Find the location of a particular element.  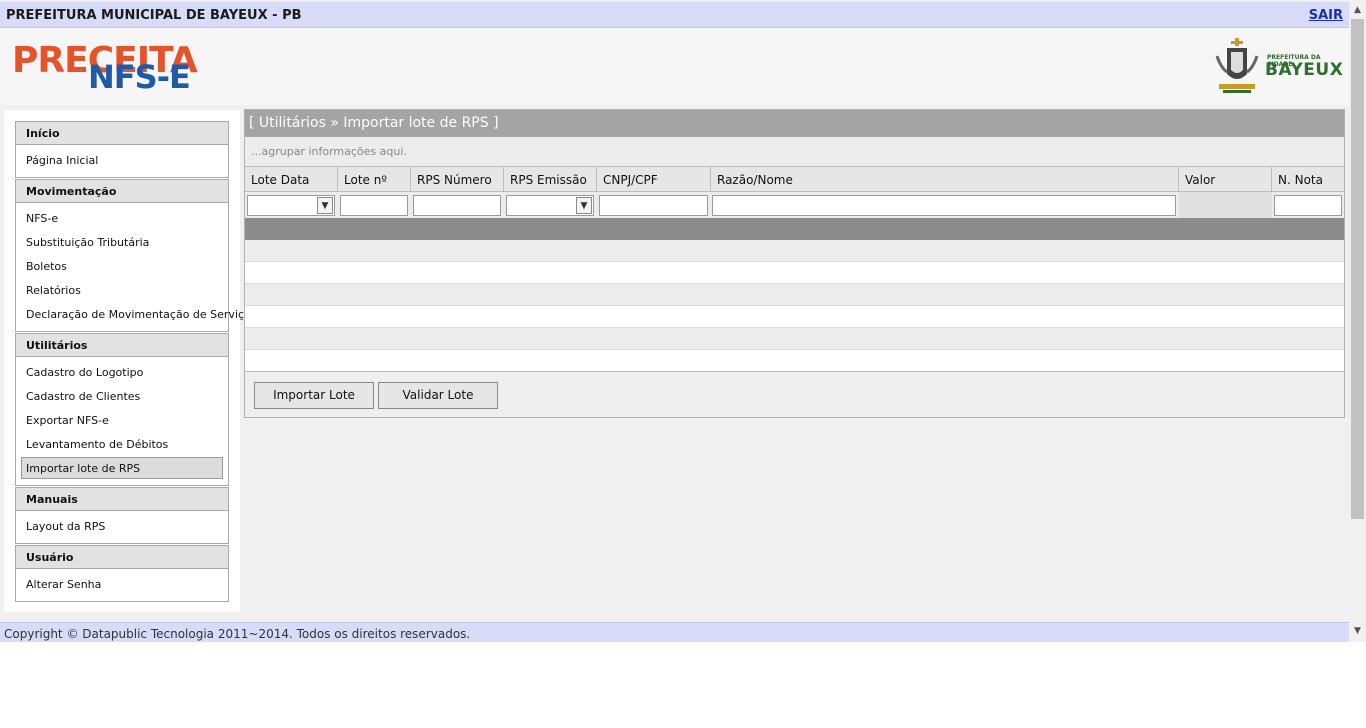

menu-section-manuais-body: Layout da RPS is located at coordinates (122, 527).